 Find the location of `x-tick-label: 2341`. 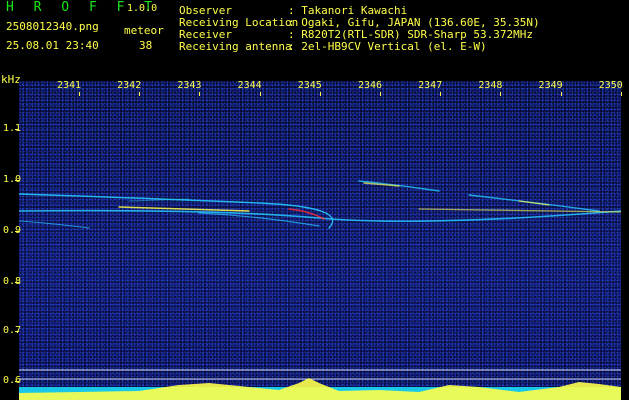

x-tick-label: 2341 is located at coordinates (69, 85).